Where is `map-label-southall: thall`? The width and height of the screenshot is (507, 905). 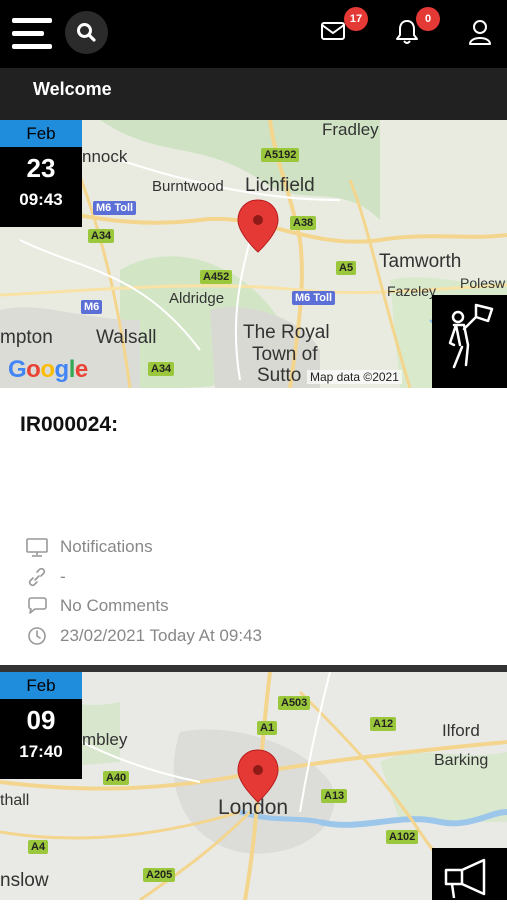 map-label-southall: thall is located at coordinates (15, 800).